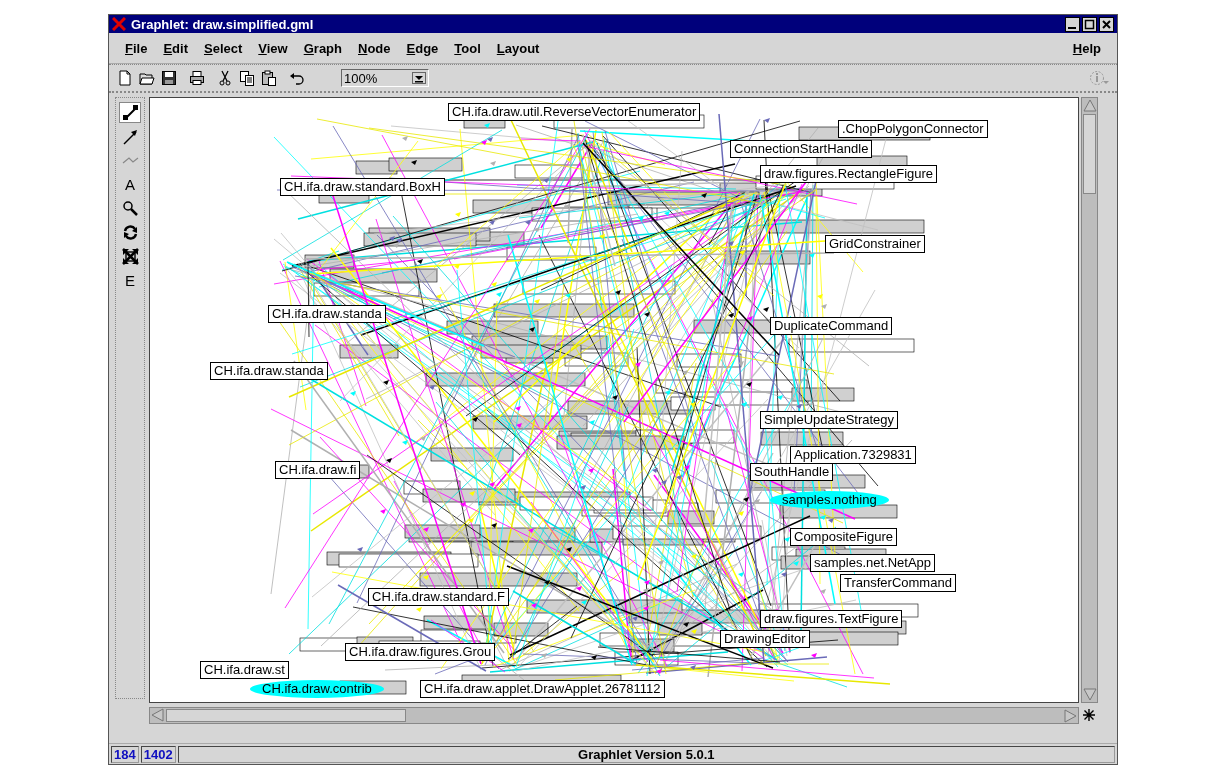 This screenshot has width=1215, height=774. Describe the element at coordinates (646, 754) in the screenshot. I see `status-message: Graphlet Version 5.0.1` at that location.